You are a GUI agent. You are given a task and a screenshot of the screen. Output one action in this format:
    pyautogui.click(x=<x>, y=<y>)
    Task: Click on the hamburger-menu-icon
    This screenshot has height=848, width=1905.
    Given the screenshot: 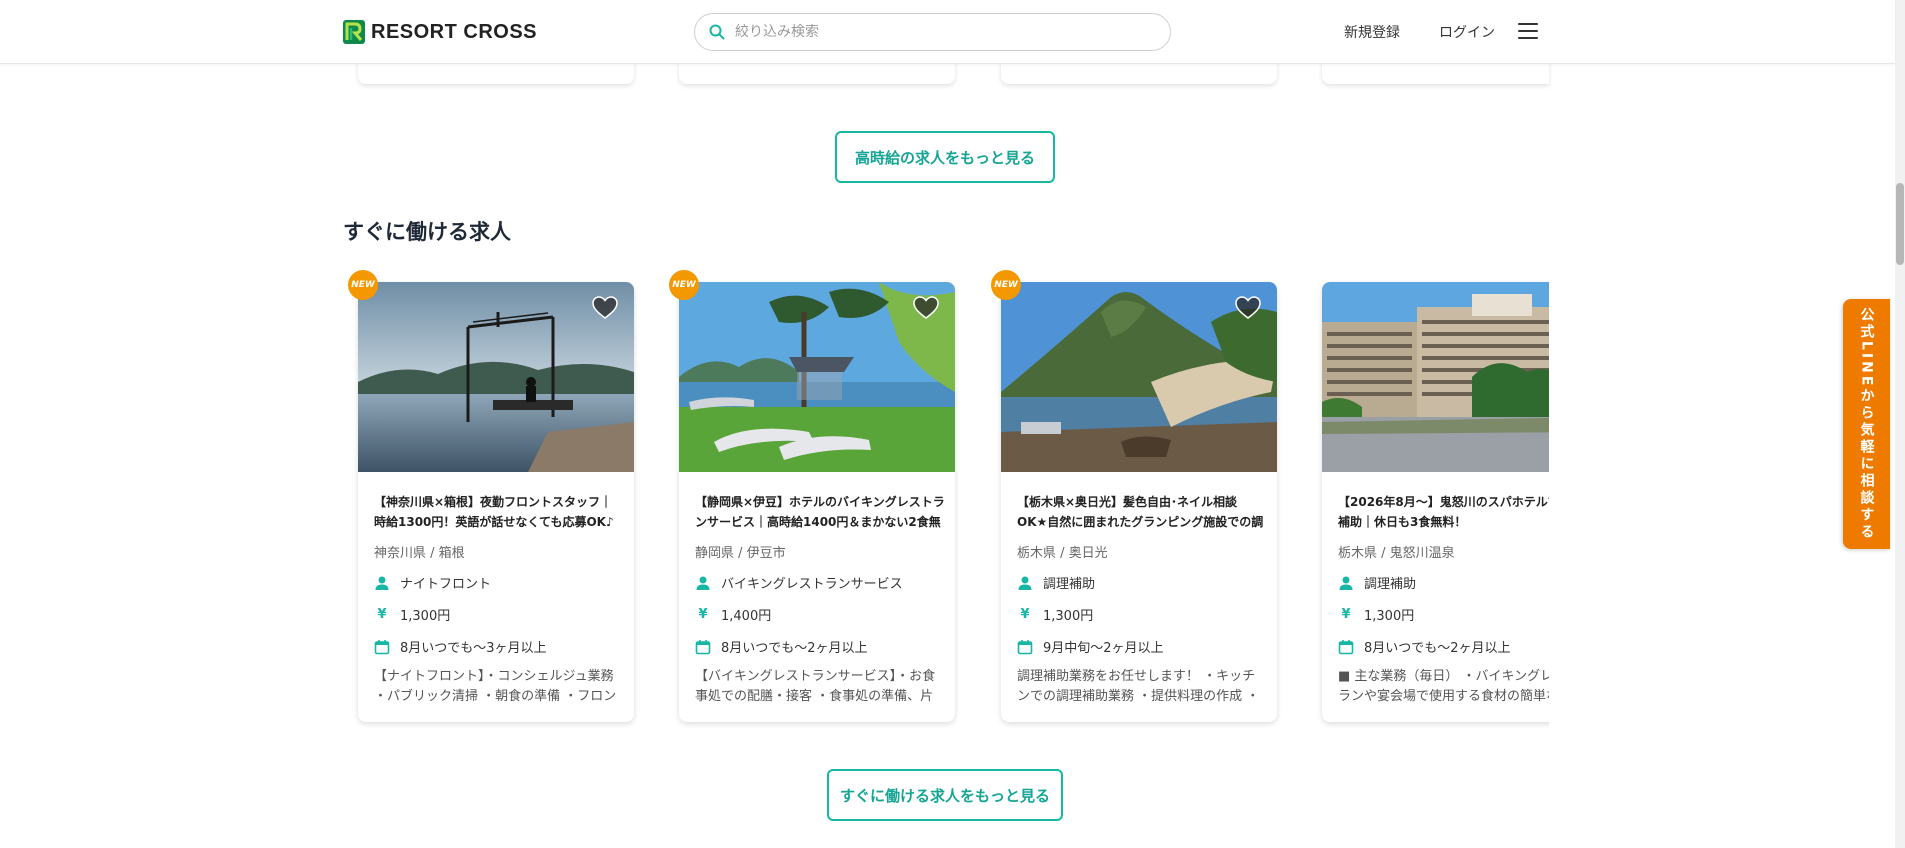 What is the action you would take?
    pyautogui.click(x=1528, y=31)
    